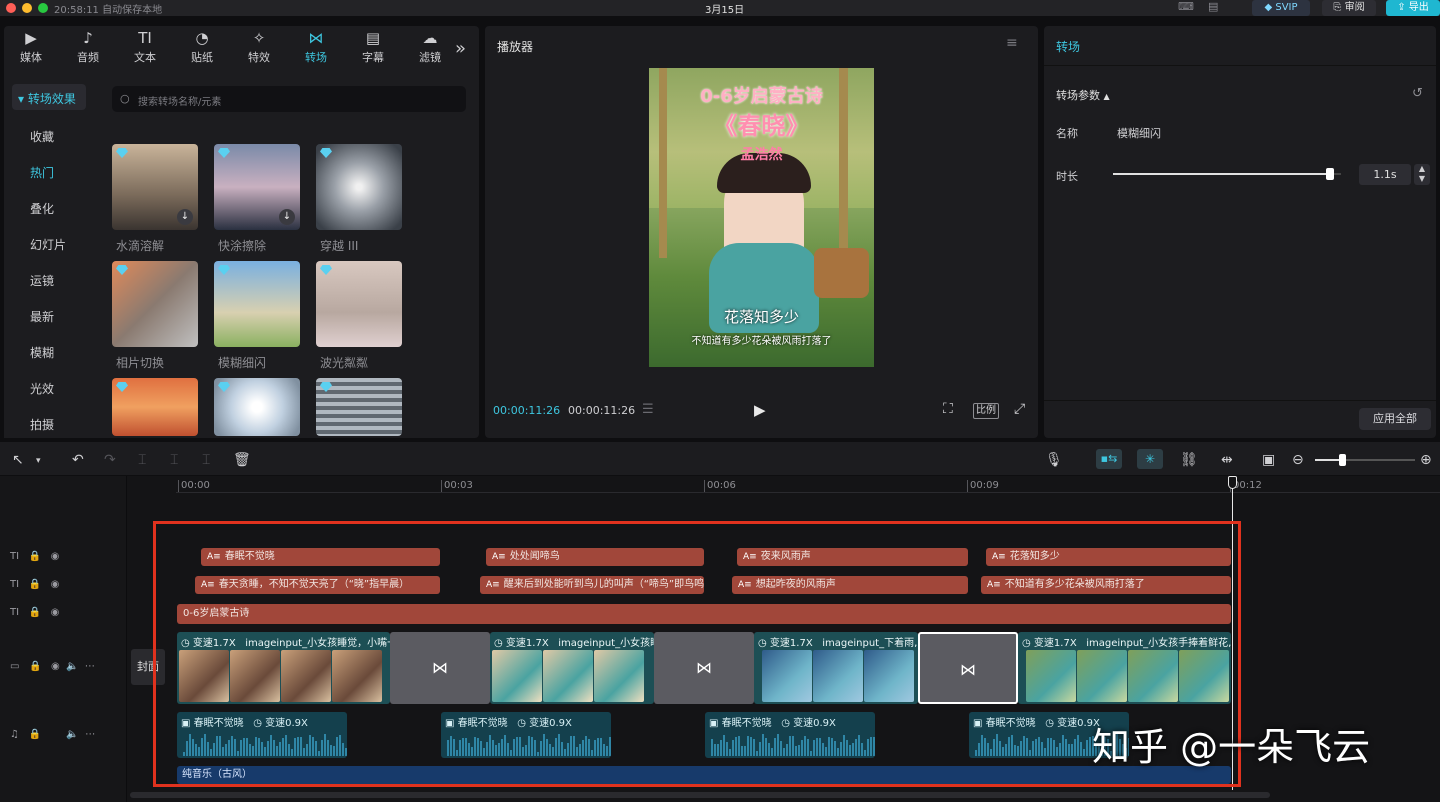  What do you see at coordinates (1232, 482) in the screenshot?
I see `playhead-handle` at bounding box center [1232, 482].